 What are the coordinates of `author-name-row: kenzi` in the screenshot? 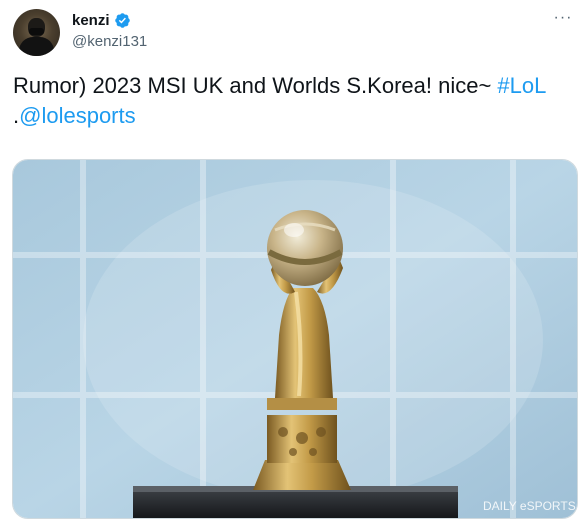 It's located at (101, 20).